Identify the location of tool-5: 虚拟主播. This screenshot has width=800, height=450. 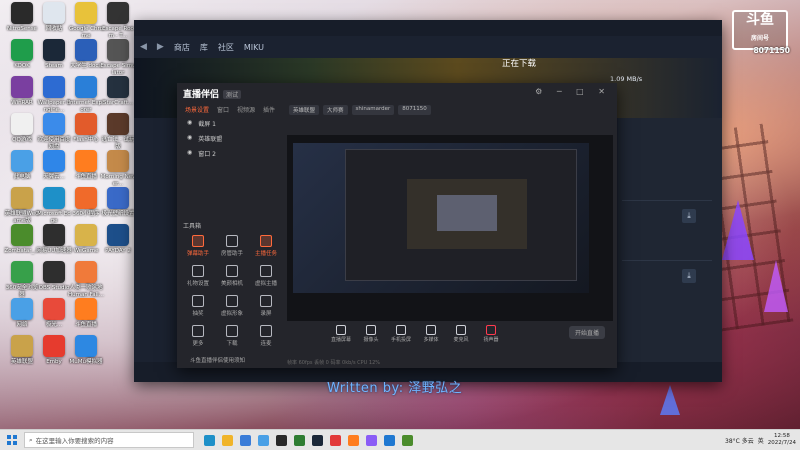
(266, 276).